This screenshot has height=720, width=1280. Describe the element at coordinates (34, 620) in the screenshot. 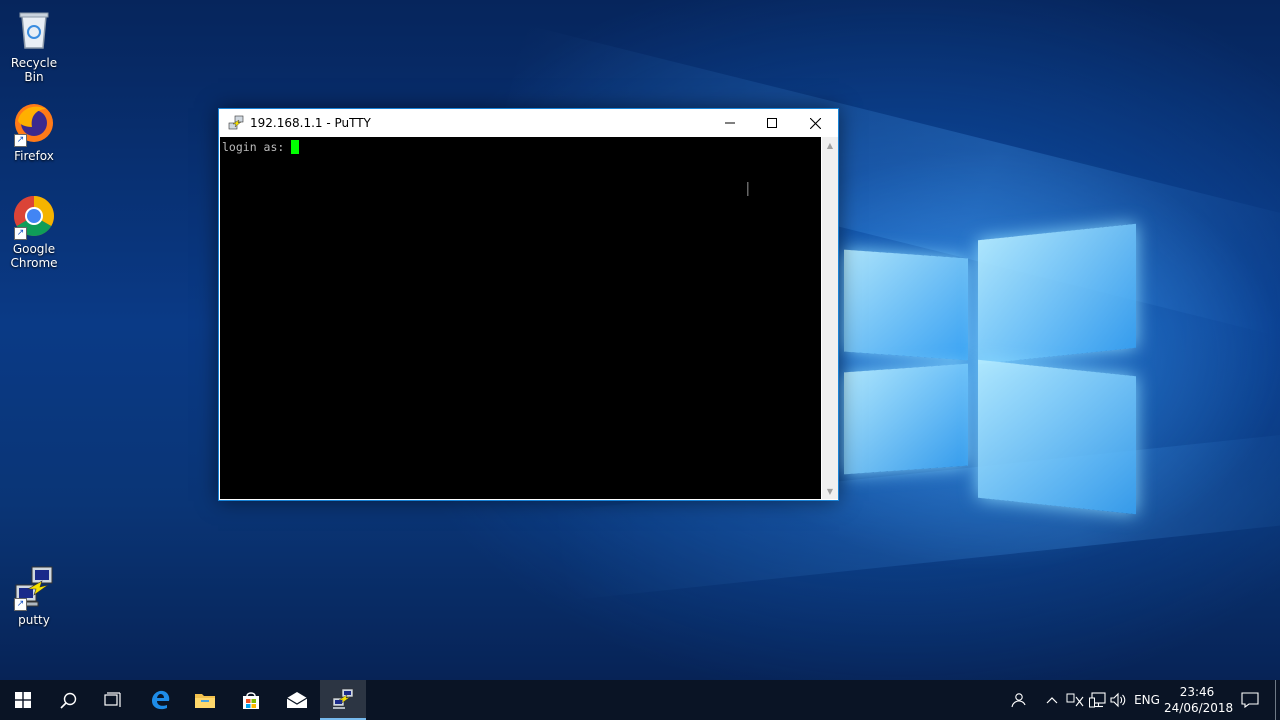

I see `desktop-icon-label: putty` at that location.